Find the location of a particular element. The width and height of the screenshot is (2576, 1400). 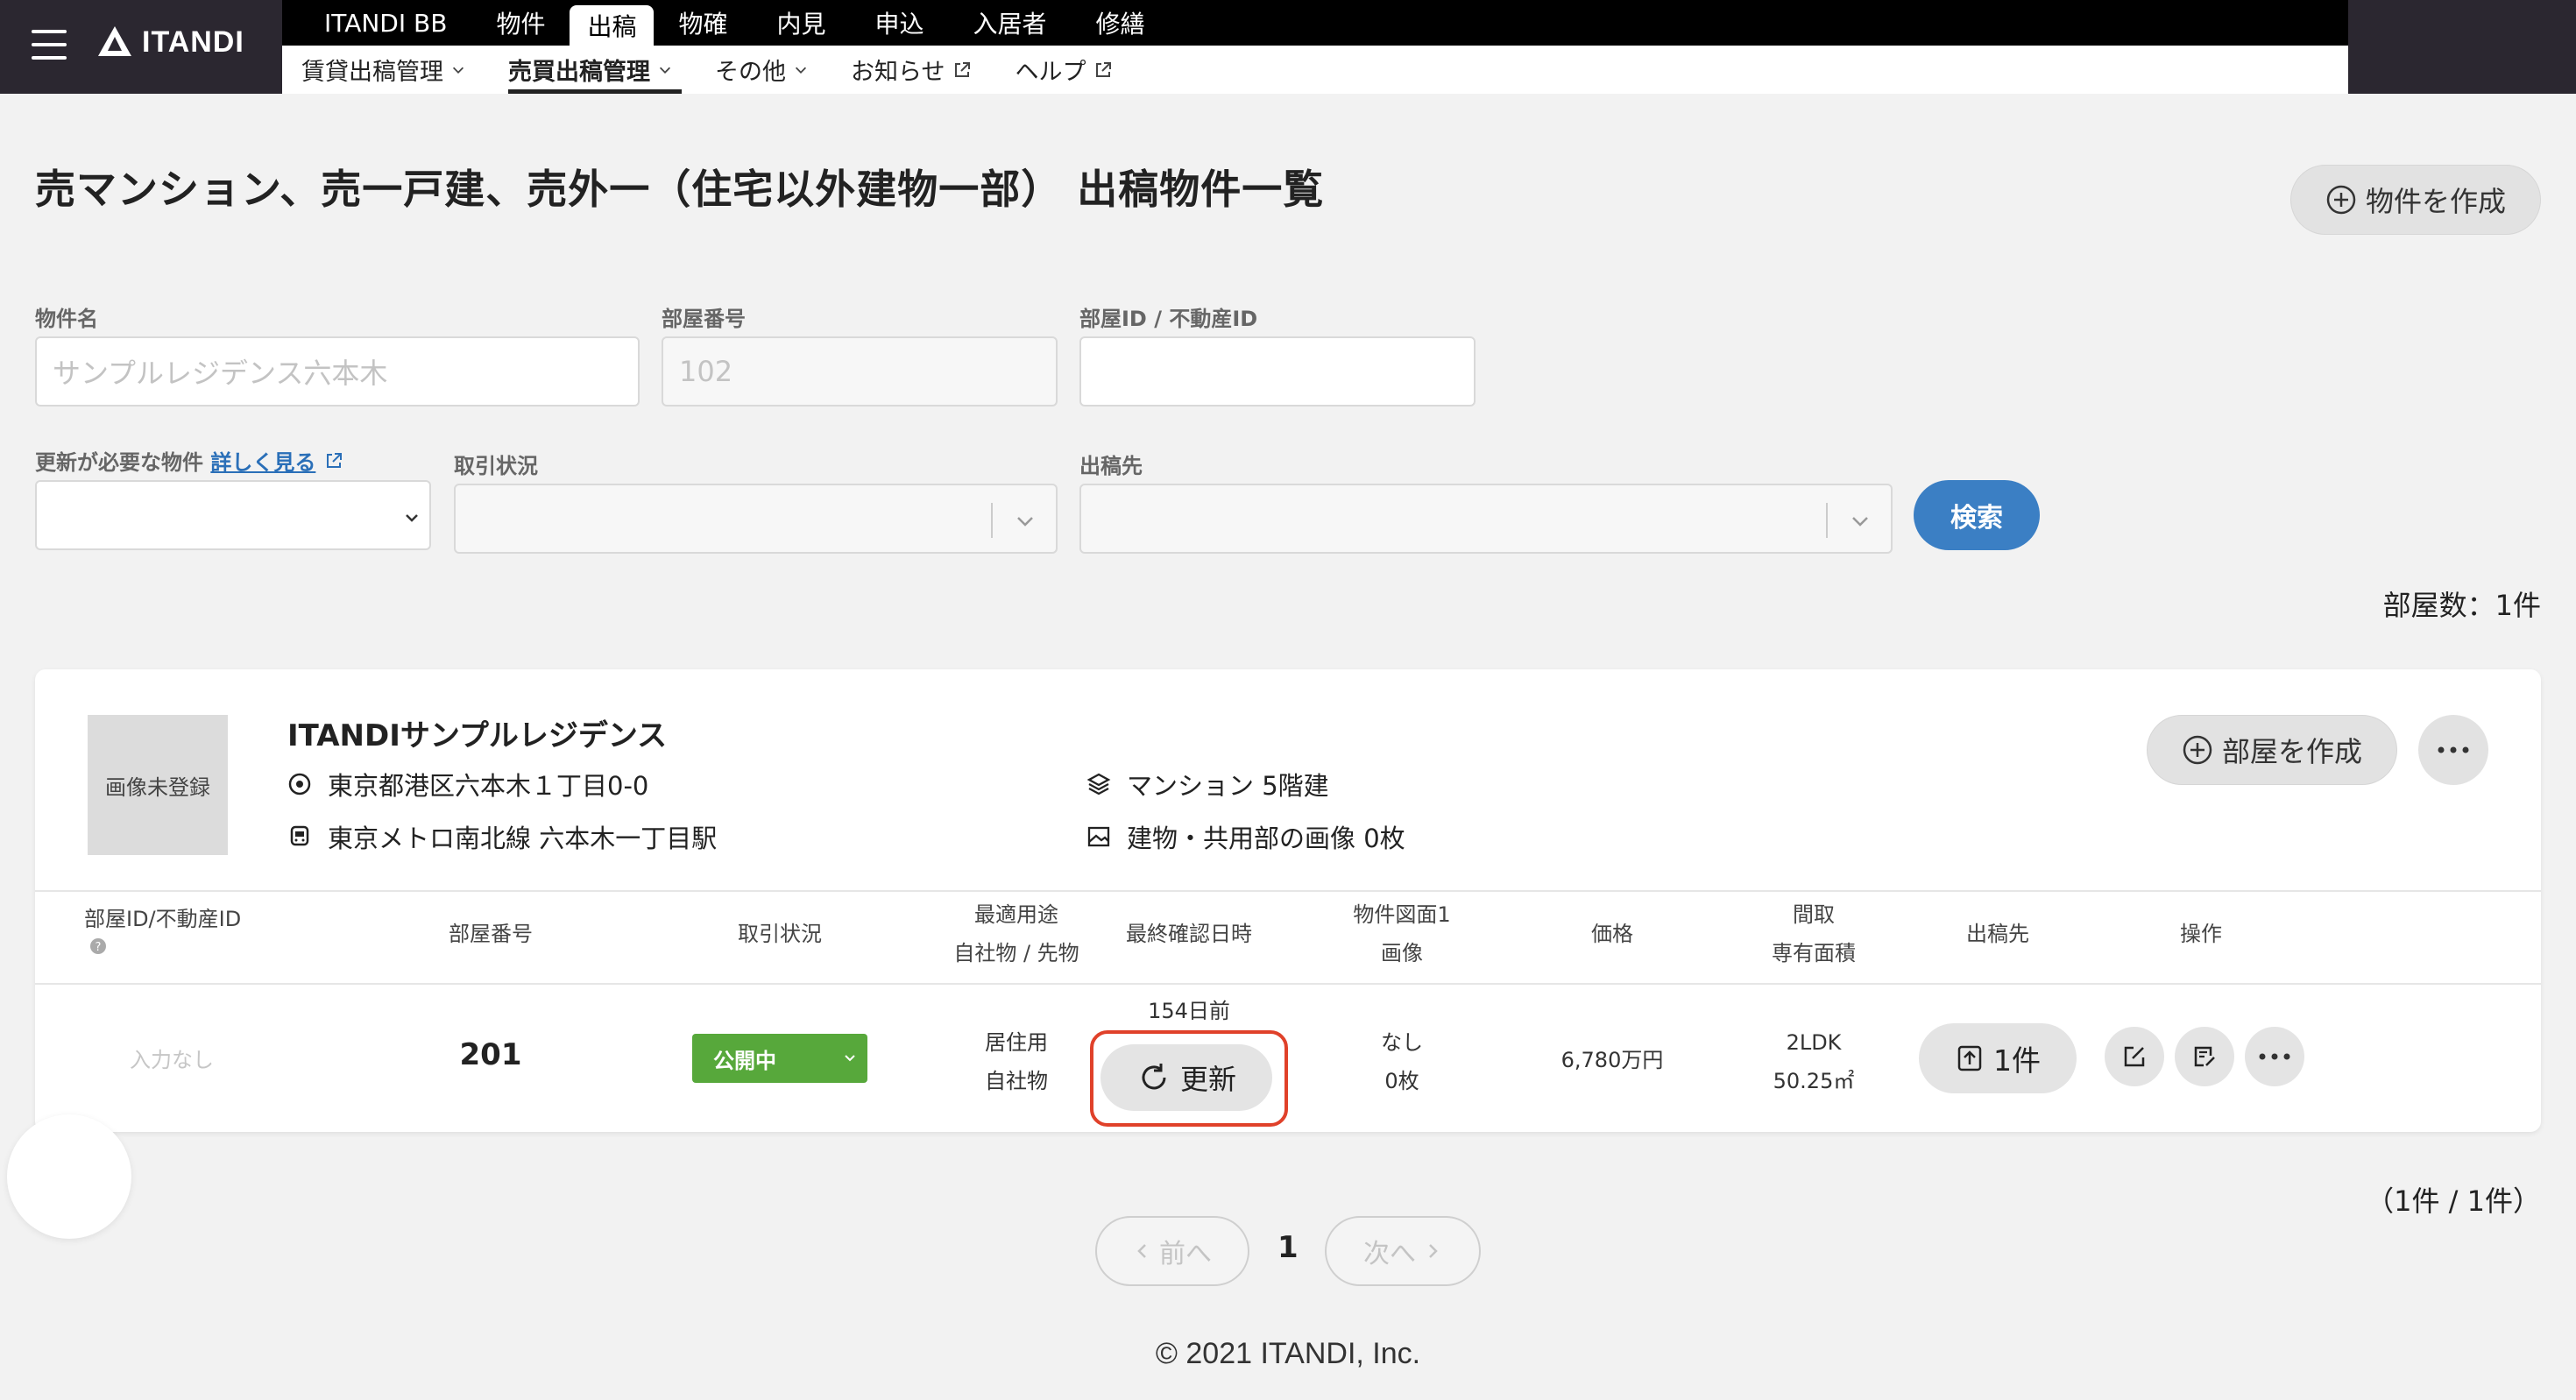

th-operation: 操作 is located at coordinates (2201, 934).